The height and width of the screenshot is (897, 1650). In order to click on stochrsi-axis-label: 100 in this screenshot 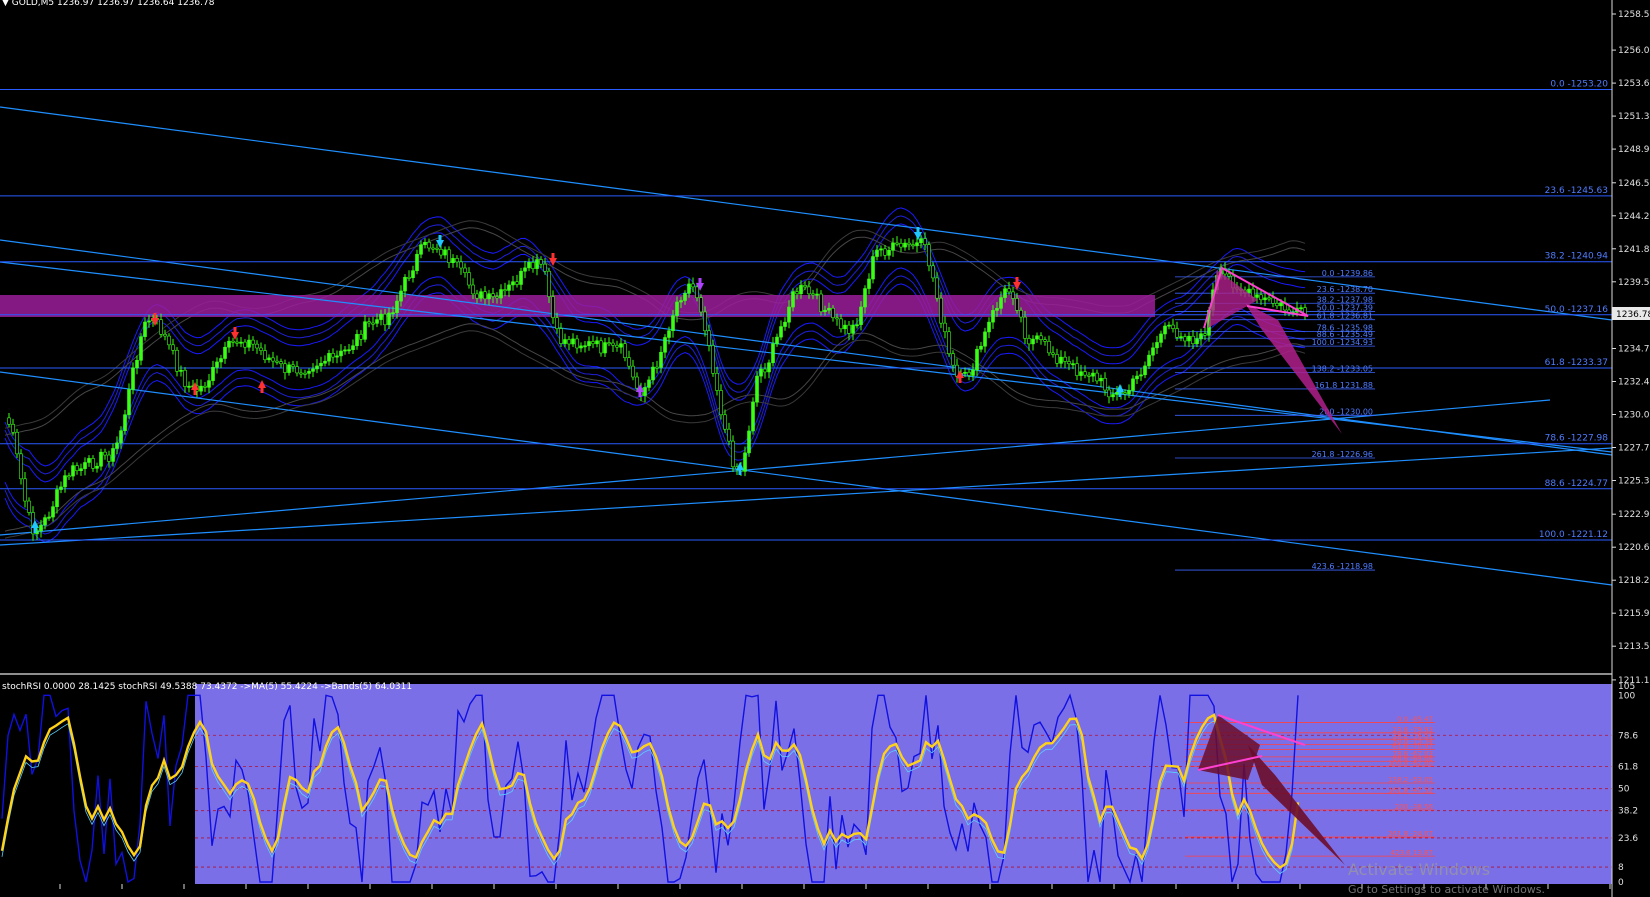, I will do `click(1626, 696)`.